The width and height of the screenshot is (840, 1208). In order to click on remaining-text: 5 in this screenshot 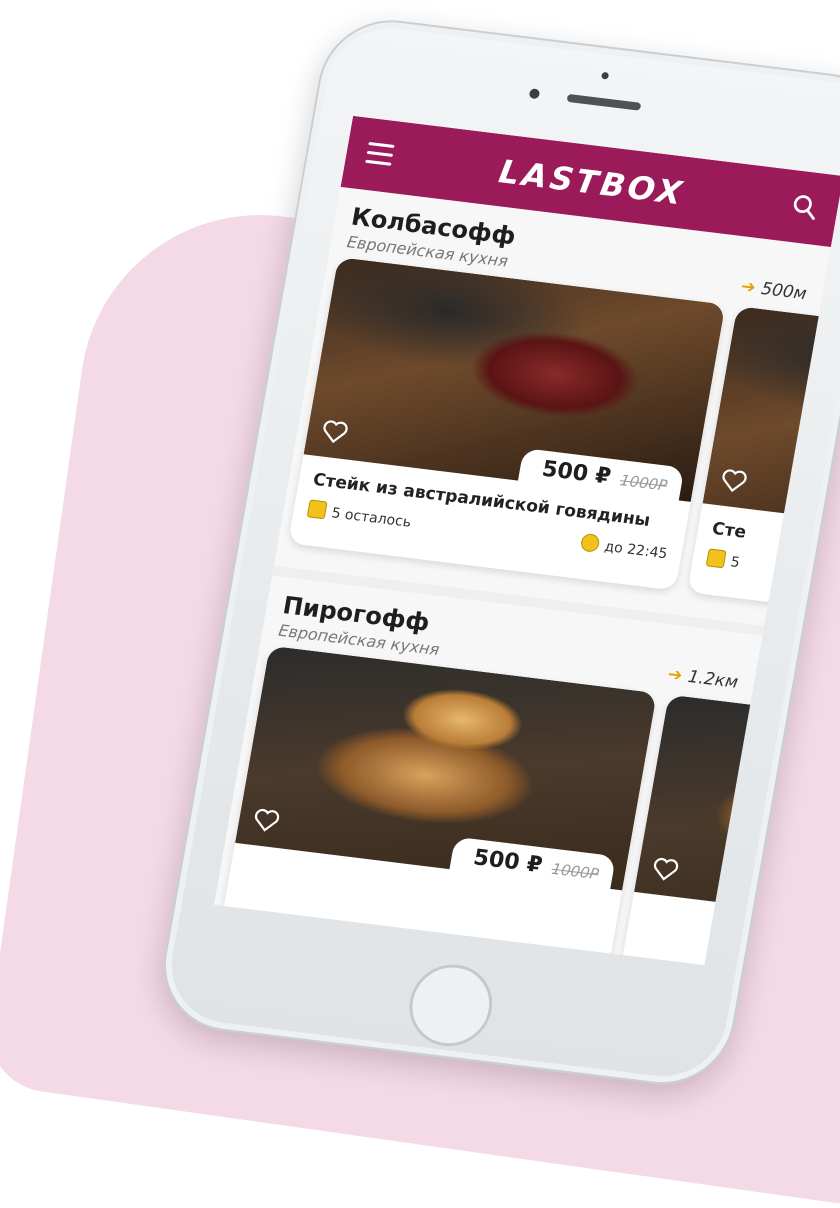, I will do `click(735, 563)`.